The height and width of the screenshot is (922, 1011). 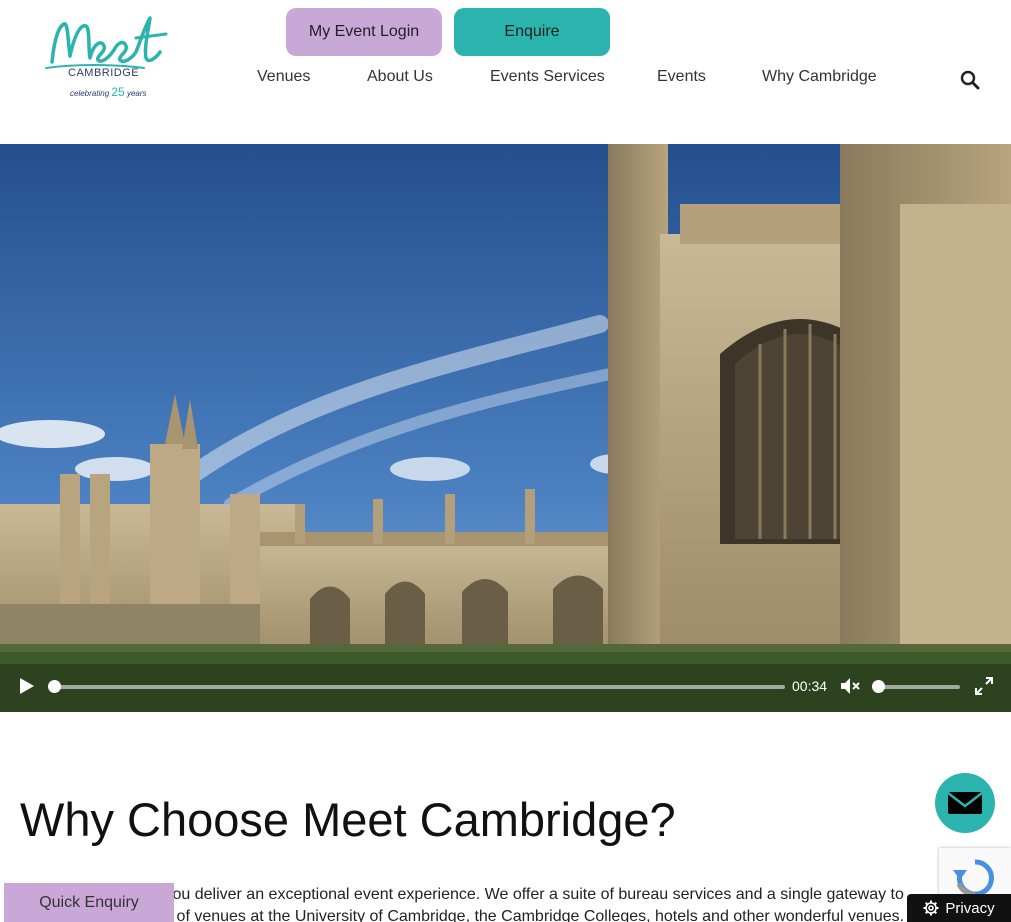 What do you see at coordinates (54, 686) in the screenshot?
I see `progress-handle` at bounding box center [54, 686].